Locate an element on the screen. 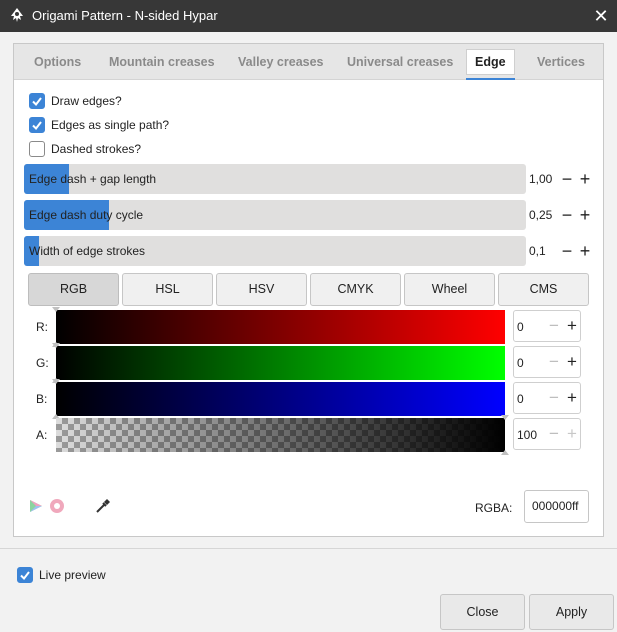 Image resolution: width=617 pixels, height=632 pixels. out-of-gamut-icon is located at coordinates (57, 506).